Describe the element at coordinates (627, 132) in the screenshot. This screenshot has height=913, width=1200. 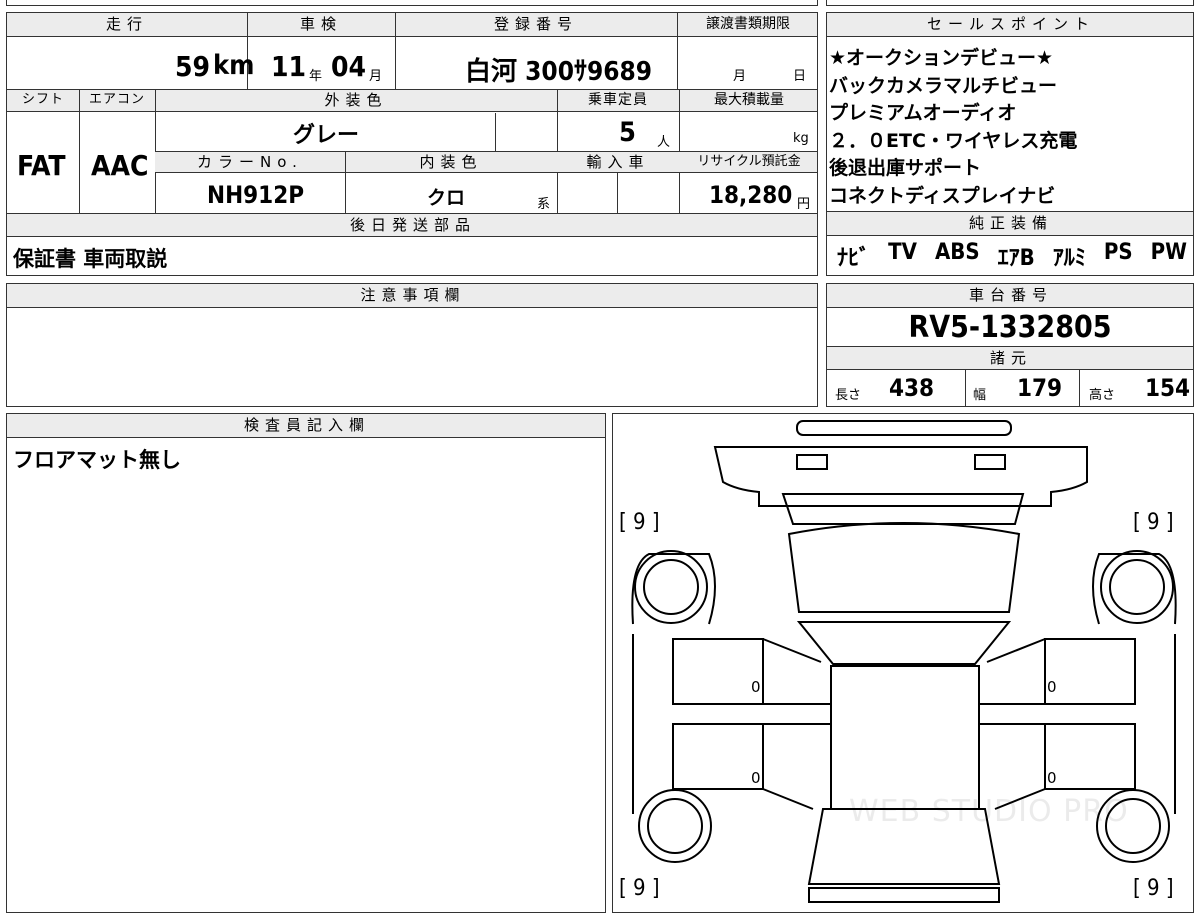
I see `capacity-value: 5` at that location.